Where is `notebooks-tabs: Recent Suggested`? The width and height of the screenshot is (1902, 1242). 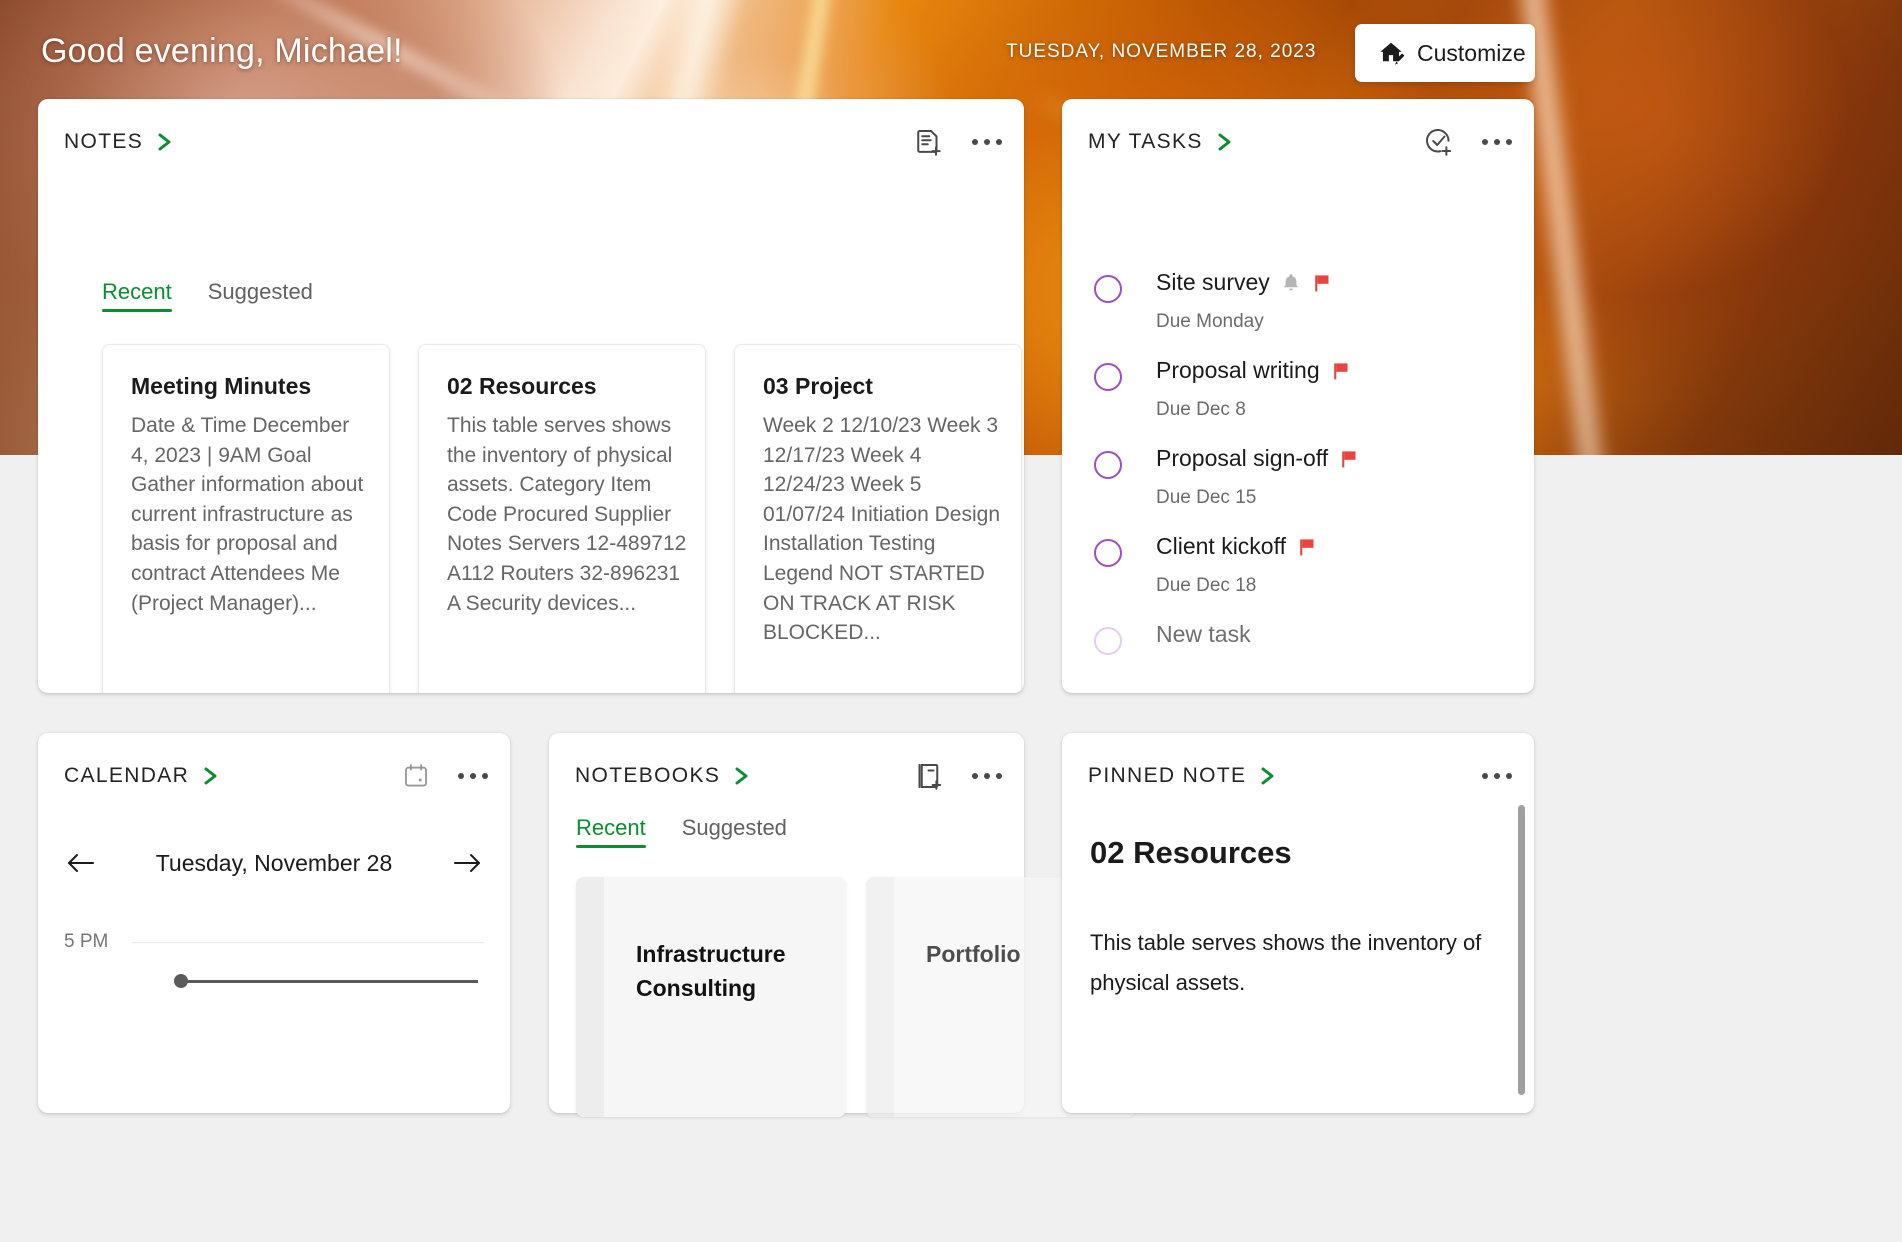
notebooks-tabs: Recent Suggested is located at coordinates (681, 831).